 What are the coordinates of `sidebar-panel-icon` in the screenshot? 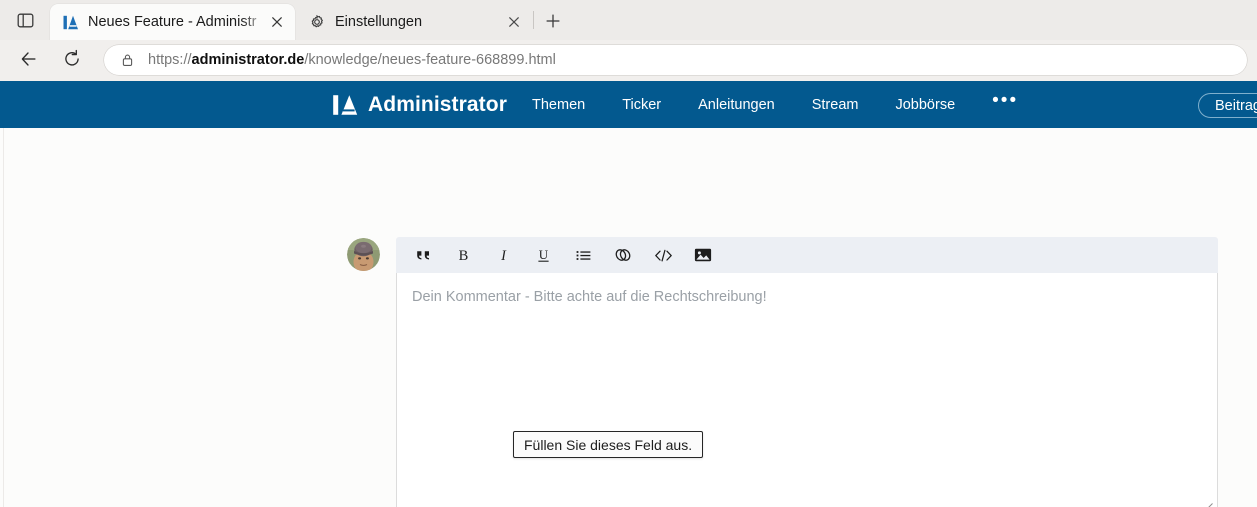 It's located at (25, 20).